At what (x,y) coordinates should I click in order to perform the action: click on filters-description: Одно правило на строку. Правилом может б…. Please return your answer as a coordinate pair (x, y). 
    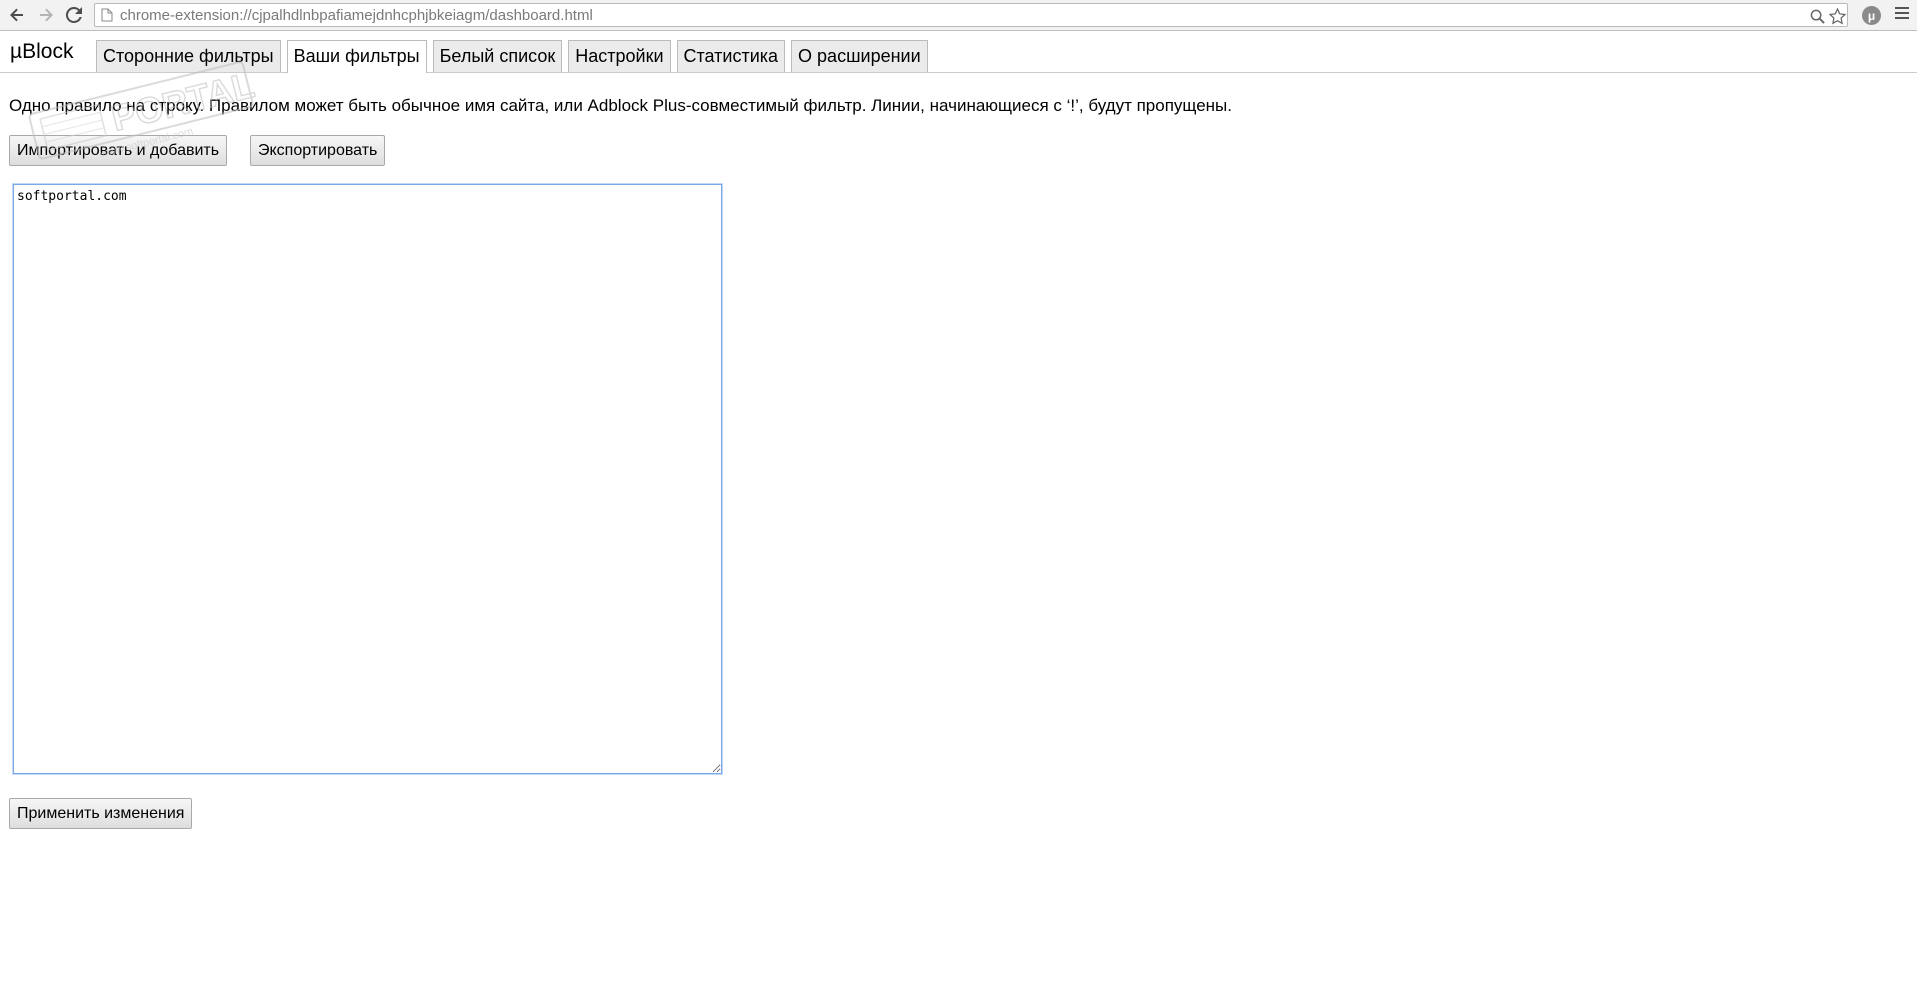
    Looking at the image, I should click on (620, 105).